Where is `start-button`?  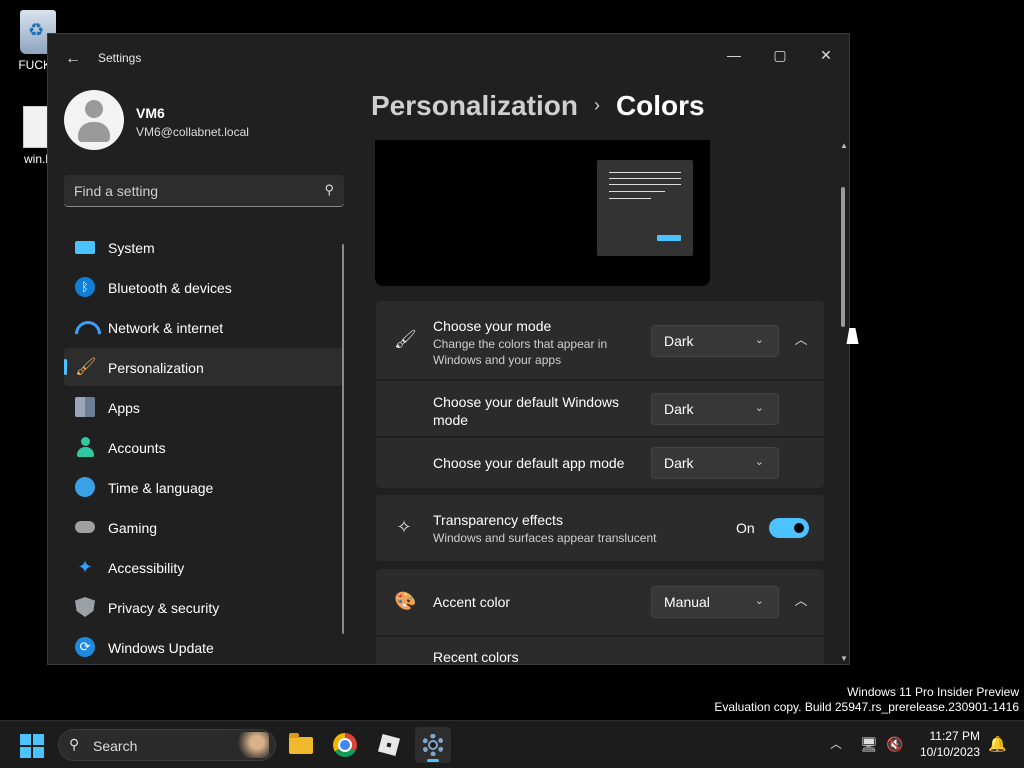 start-button is located at coordinates (32, 746).